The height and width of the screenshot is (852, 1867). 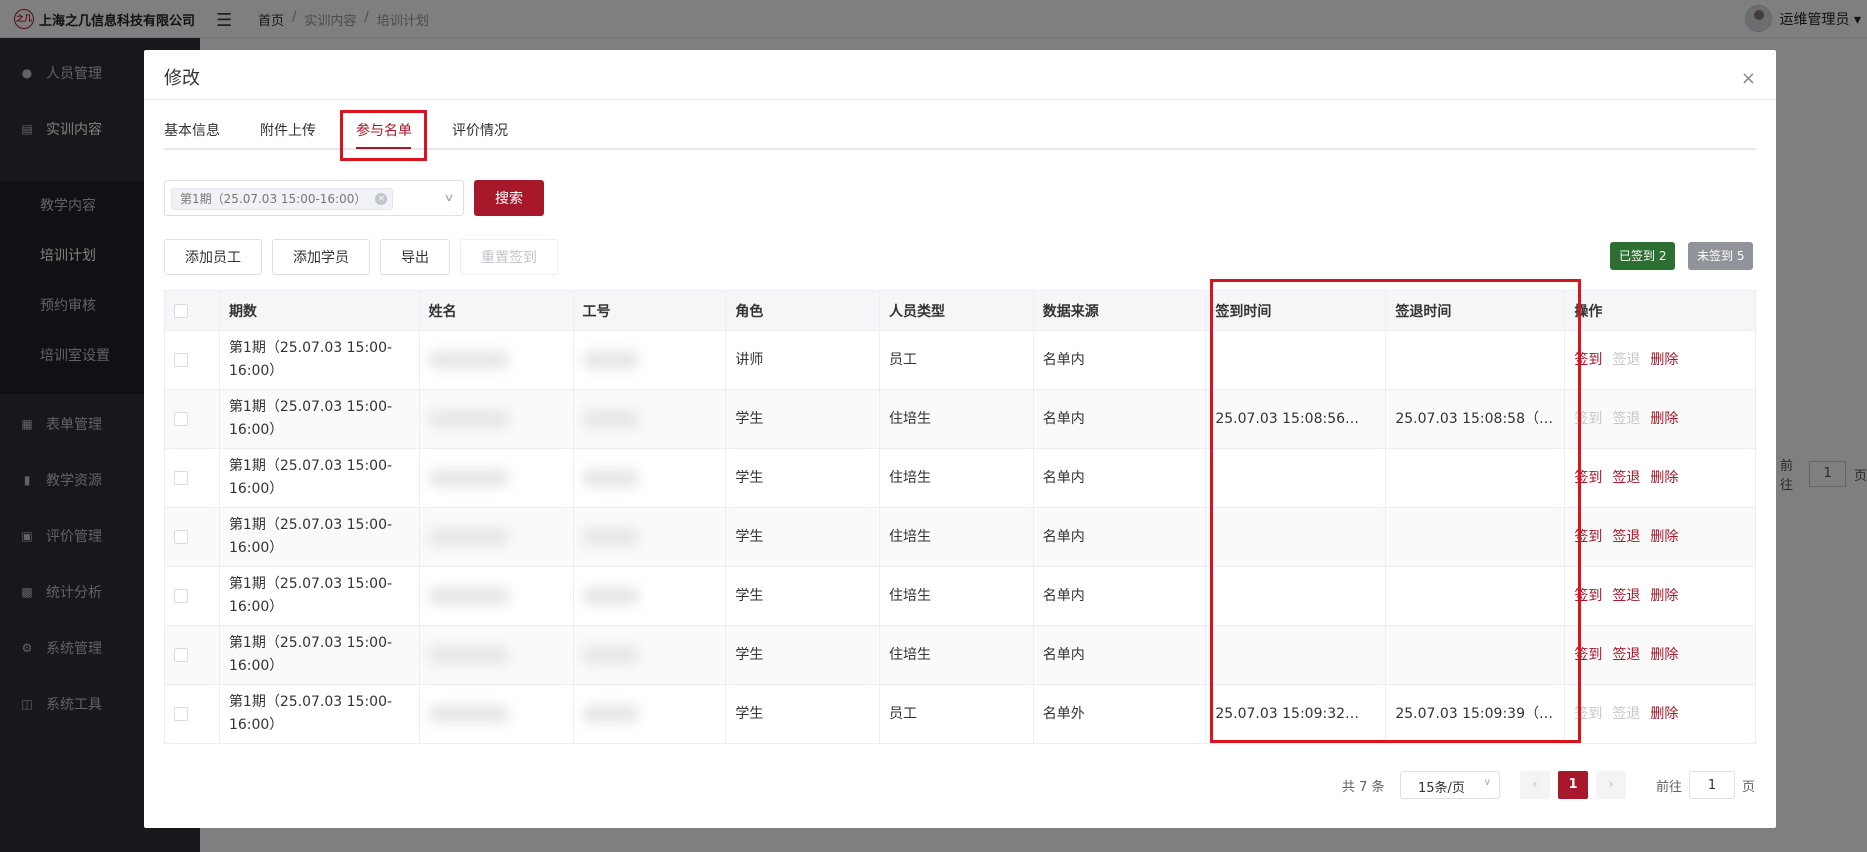 I want to click on page-number-1: 1, so click(x=1573, y=785).